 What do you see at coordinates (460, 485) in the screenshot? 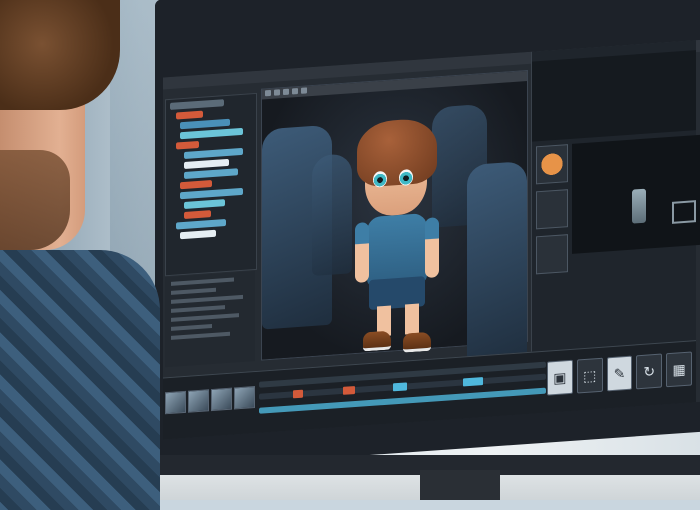
I see `monitor-stand` at bounding box center [460, 485].